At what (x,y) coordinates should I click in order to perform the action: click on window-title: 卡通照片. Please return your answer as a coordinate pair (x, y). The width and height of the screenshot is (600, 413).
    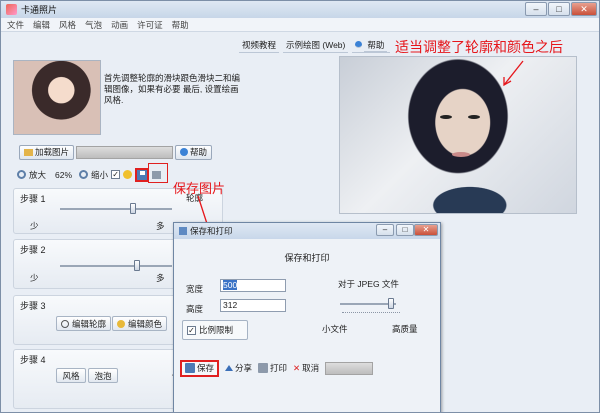
    Looking at the image, I should click on (39, 10).